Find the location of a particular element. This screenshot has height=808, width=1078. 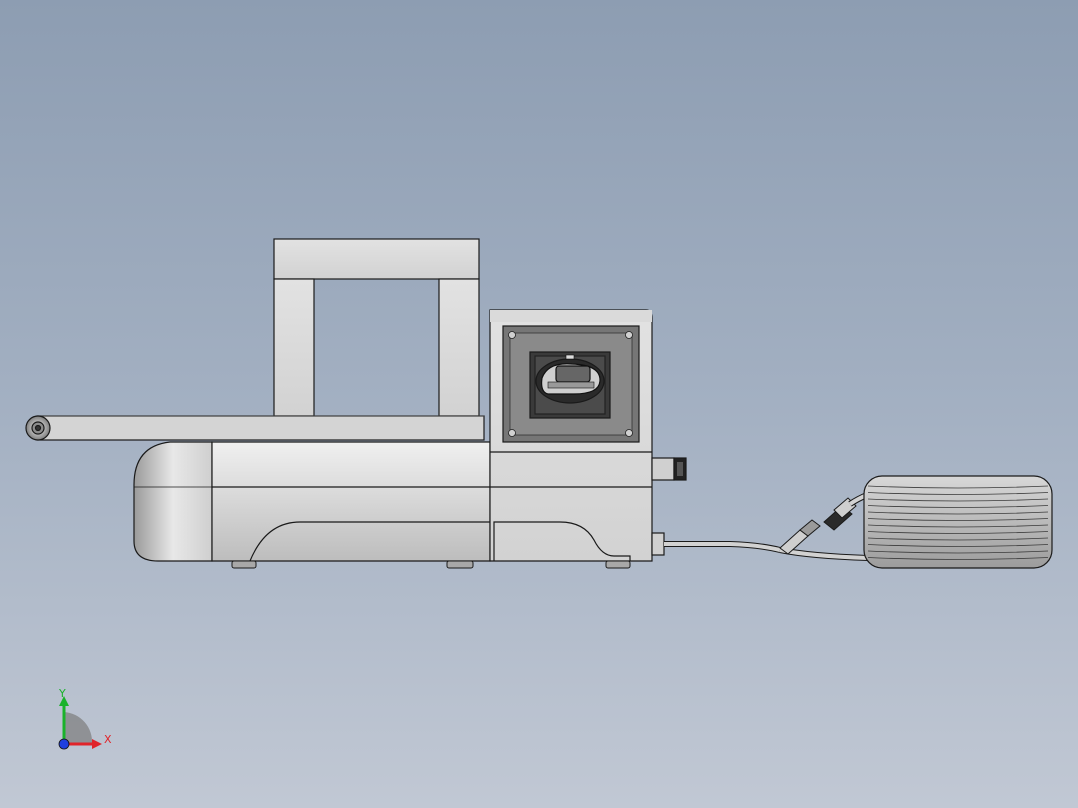

triad-x-label: X is located at coordinates (108, 739).